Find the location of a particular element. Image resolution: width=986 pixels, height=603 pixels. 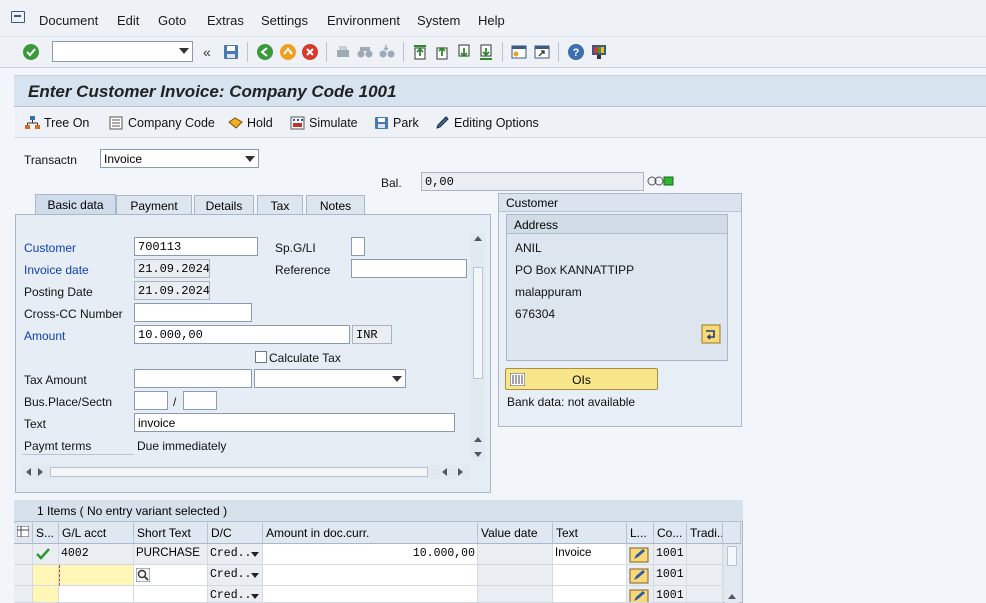

col-amount: Amount in doc.curr. is located at coordinates (370, 533).